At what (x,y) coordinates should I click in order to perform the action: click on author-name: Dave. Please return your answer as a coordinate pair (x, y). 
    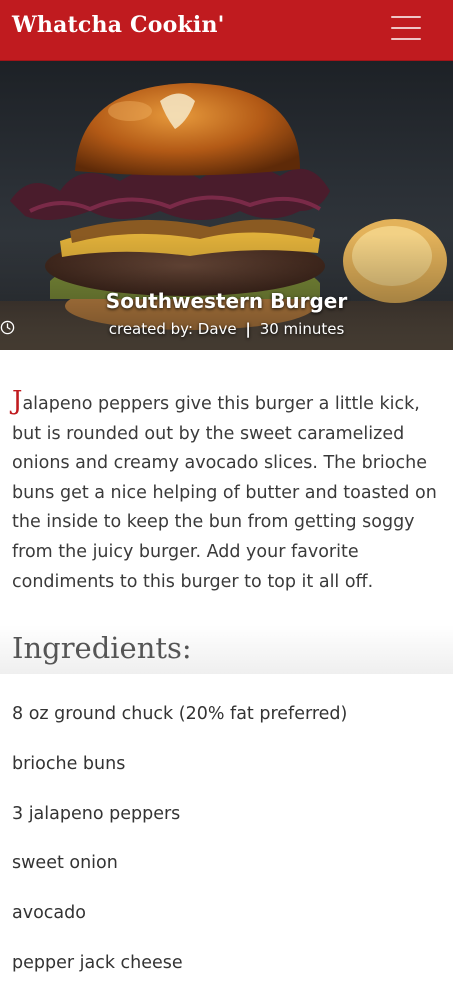
    Looking at the image, I should click on (217, 329).